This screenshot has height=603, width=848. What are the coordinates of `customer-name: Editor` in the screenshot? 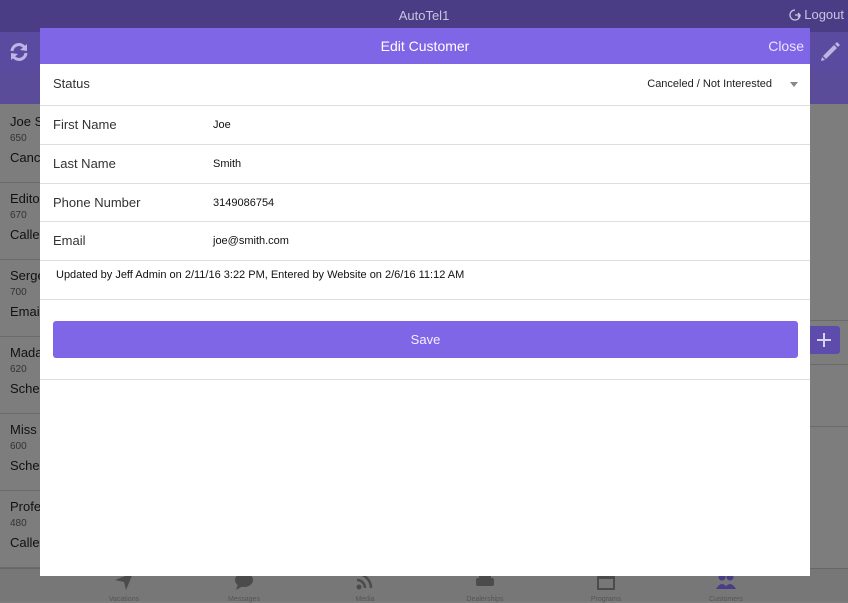 It's located at (25, 198).